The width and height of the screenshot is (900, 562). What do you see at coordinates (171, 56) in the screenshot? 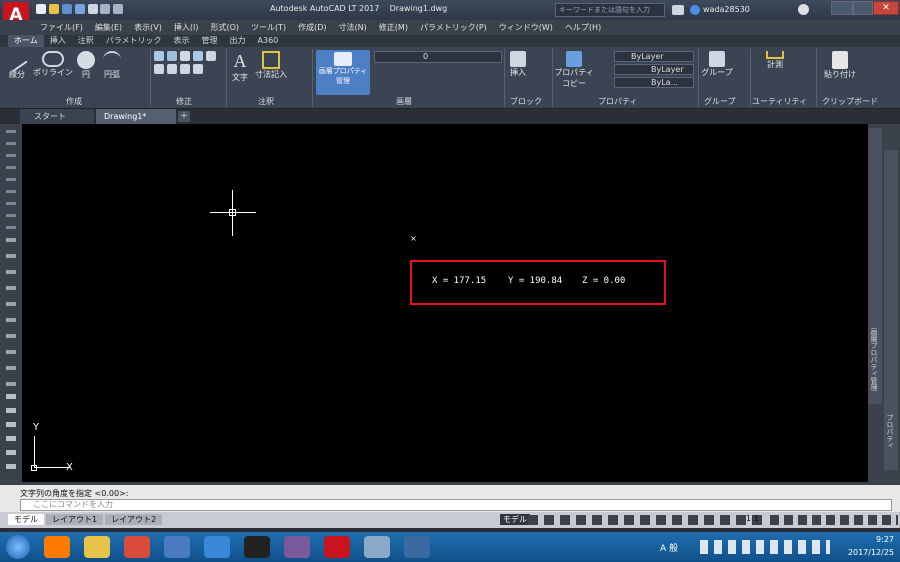
I see `rotate-icon` at bounding box center [171, 56].